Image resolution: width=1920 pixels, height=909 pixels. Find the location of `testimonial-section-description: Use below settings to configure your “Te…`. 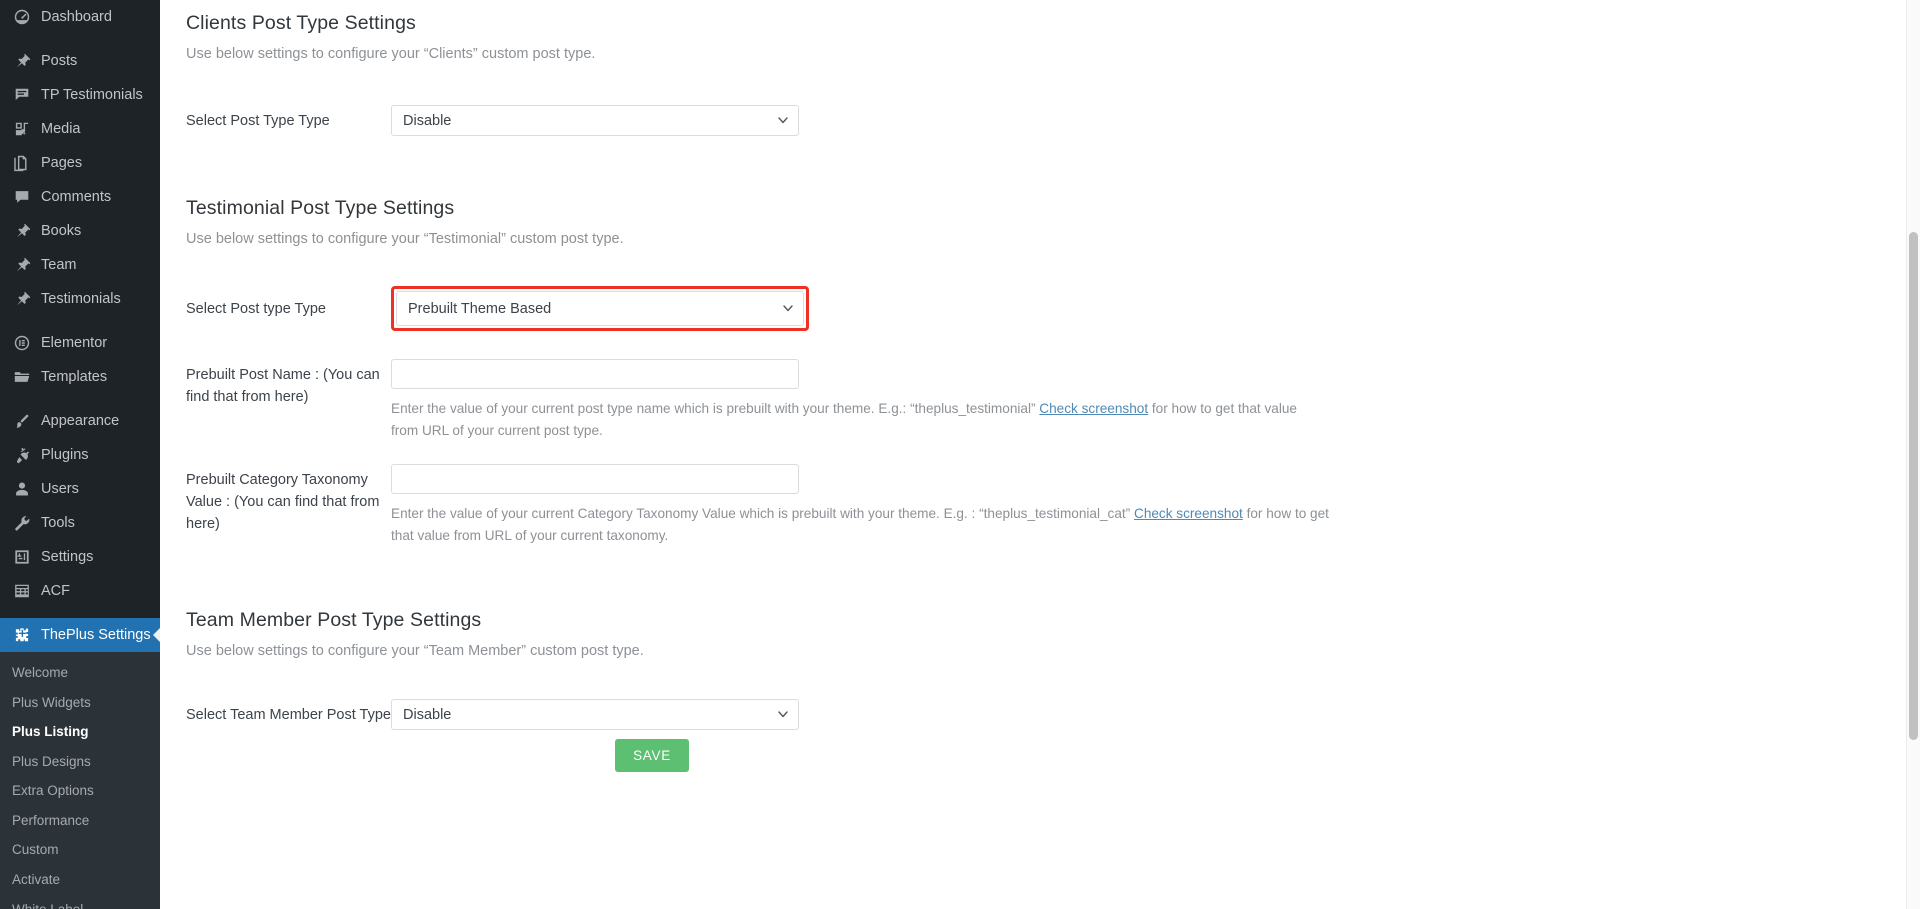

testimonial-section-description: Use below settings to configure your “Te… is located at coordinates (405, 239).